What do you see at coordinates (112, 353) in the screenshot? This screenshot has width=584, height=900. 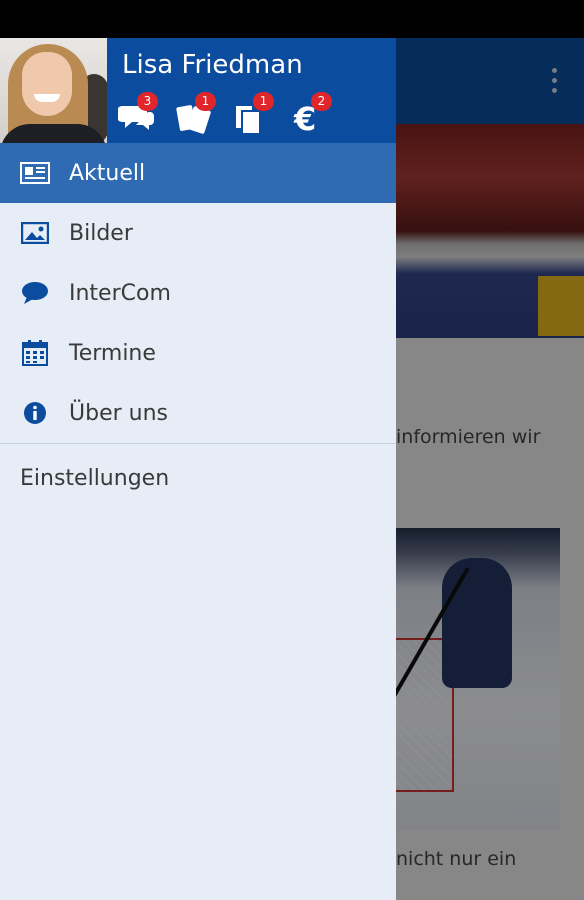 I see `menu-item-label: Termine` at bounding box center [112, 353].